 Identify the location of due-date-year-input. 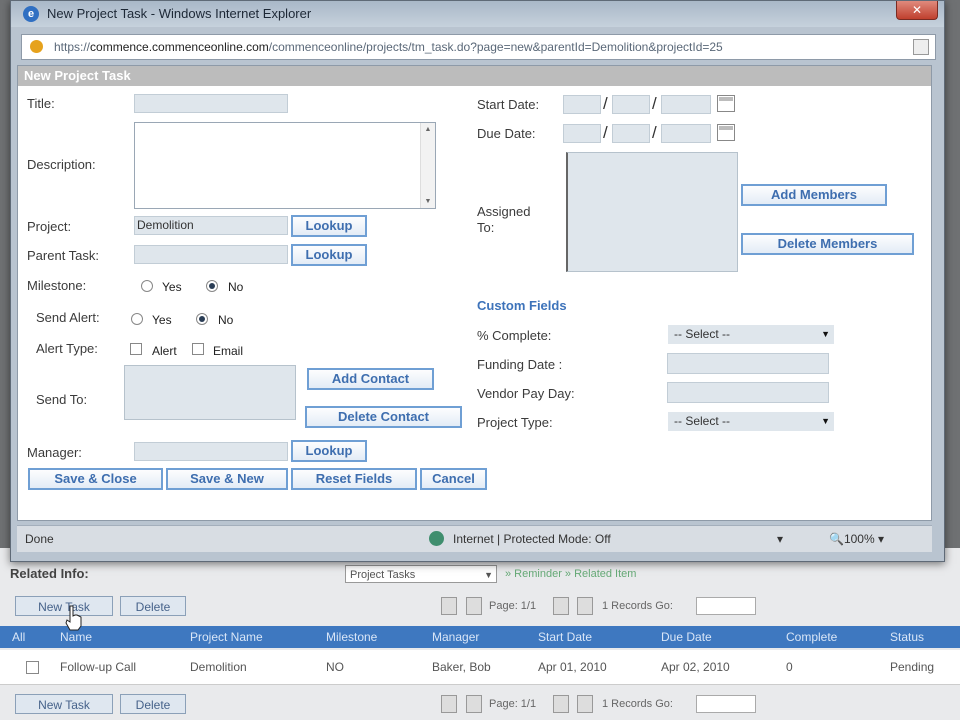
(686, 133).